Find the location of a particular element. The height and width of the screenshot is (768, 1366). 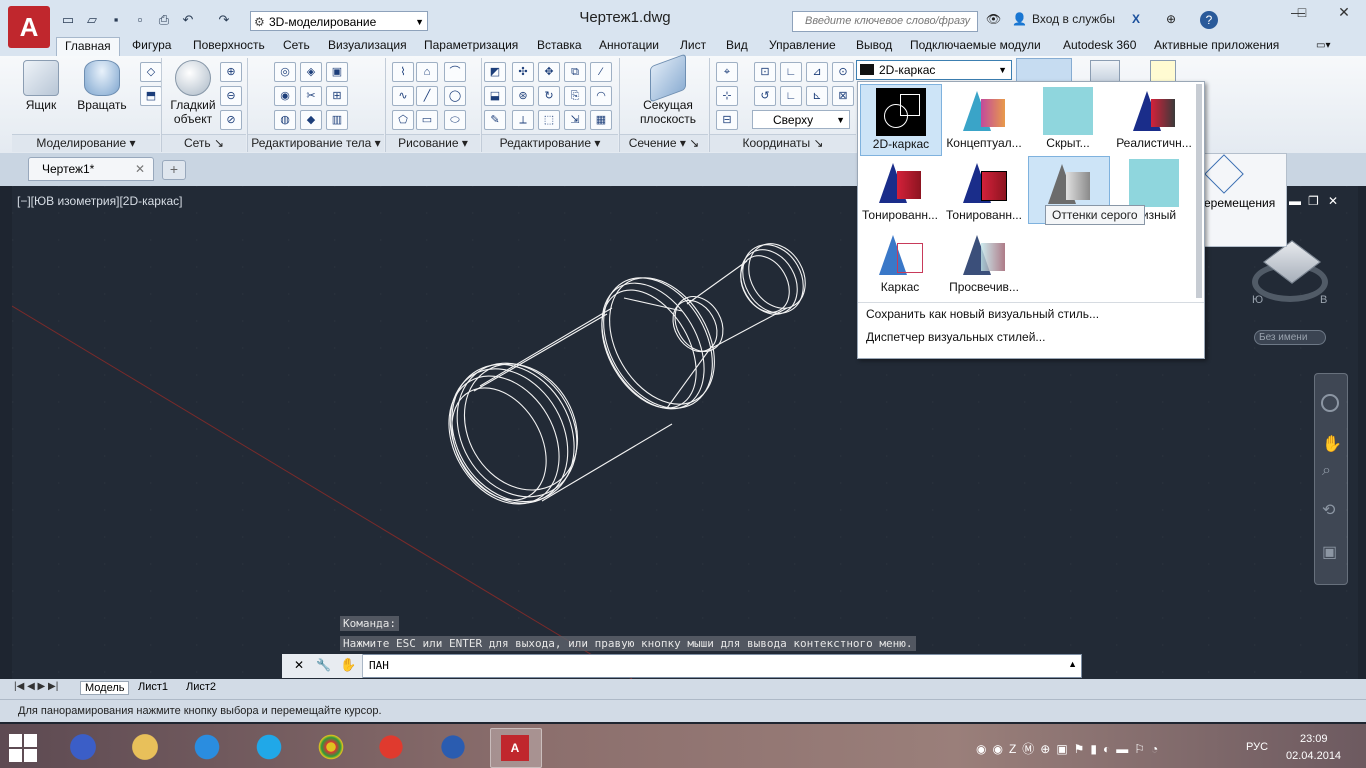

tab-autodesk360: Autodesk 360 is located at coordinates (1099, 46).